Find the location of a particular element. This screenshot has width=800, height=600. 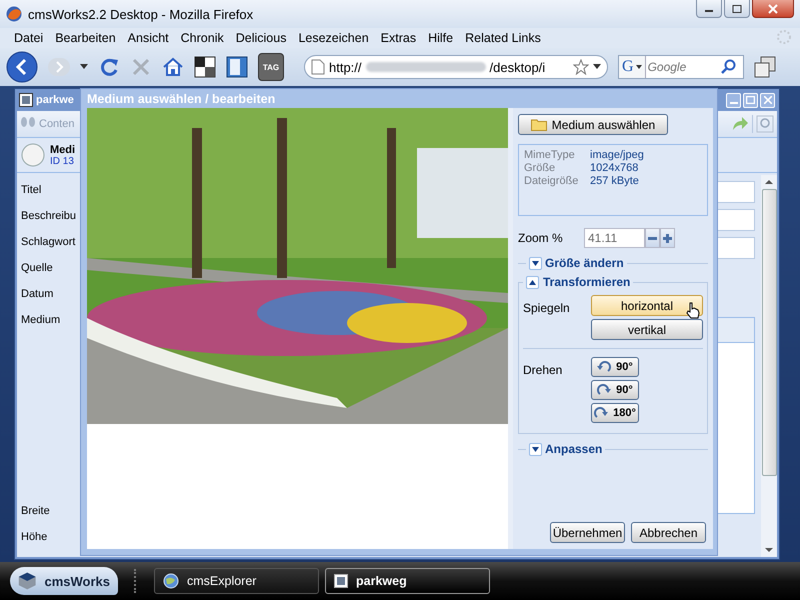

menu-item: Lesezeichen is located at coordinates (333, 38).